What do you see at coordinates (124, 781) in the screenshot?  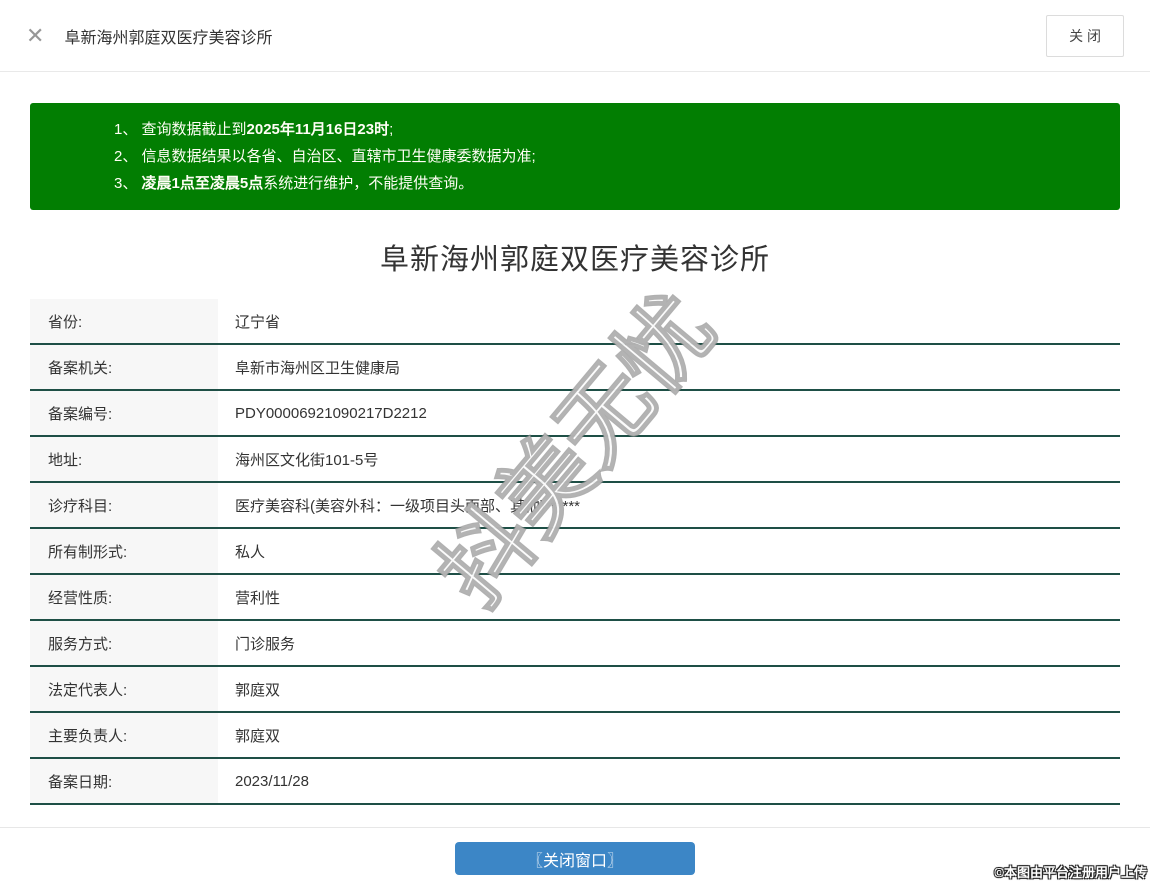 I see `row-label: 备案日期:` at bounding box center [124, 781].